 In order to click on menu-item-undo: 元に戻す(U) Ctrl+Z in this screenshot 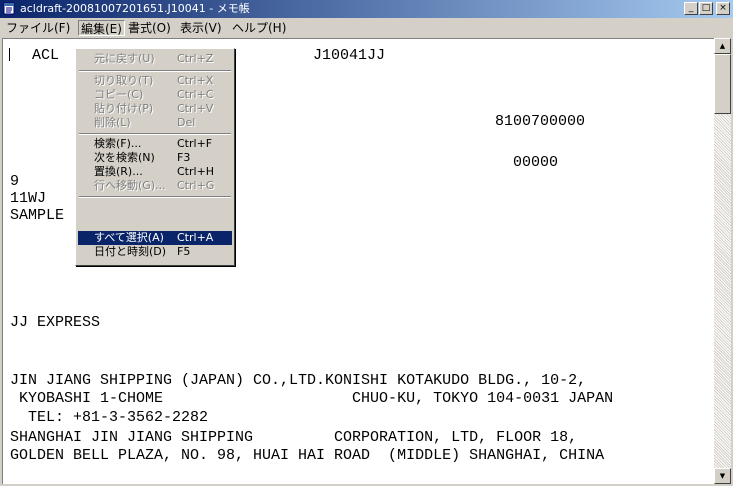, I will do `click(155, 59)`.